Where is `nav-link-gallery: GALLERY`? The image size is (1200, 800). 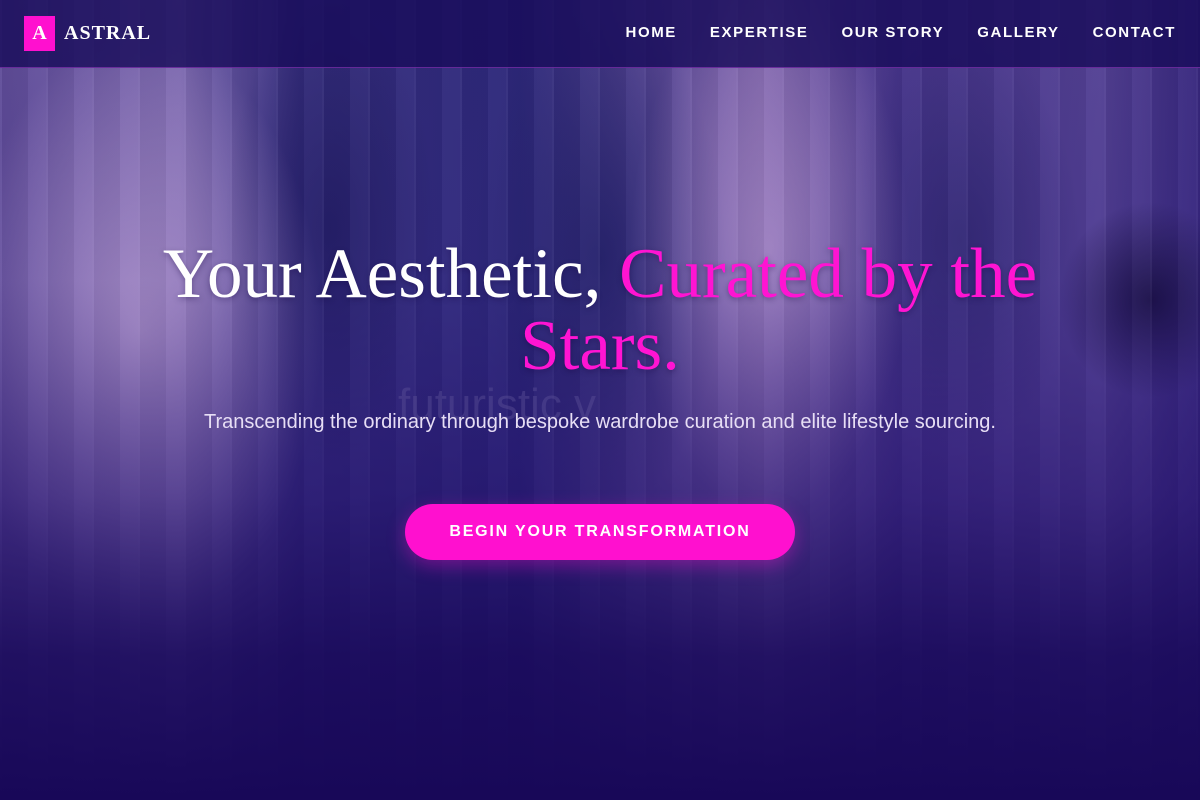
nav-link-gallery: GALLERY is located at coordinates (1018, 32).